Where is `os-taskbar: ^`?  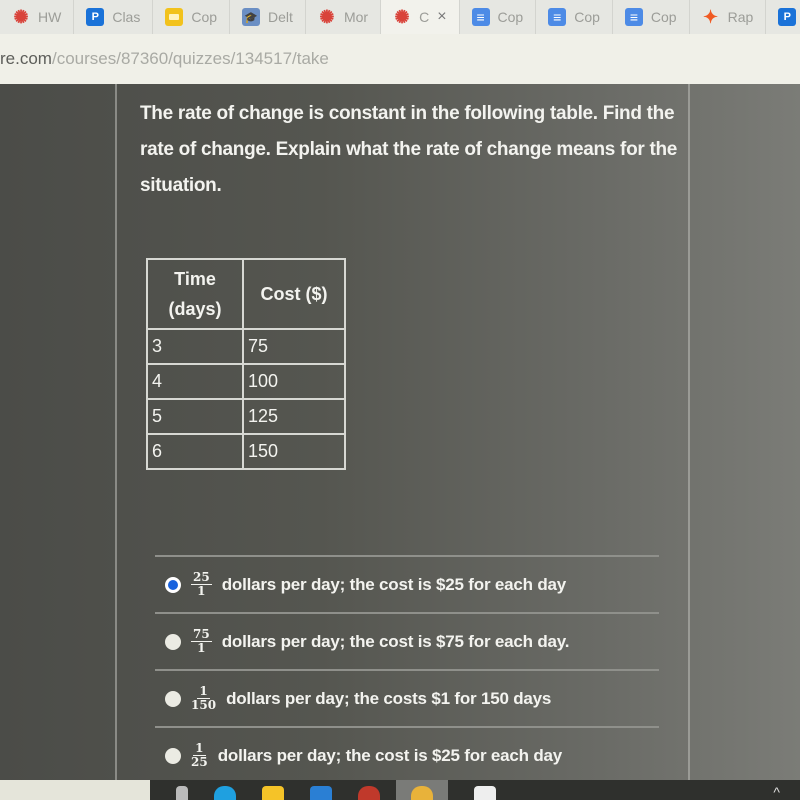
os-taskbar: ^ is located at coordinates (400, 790).